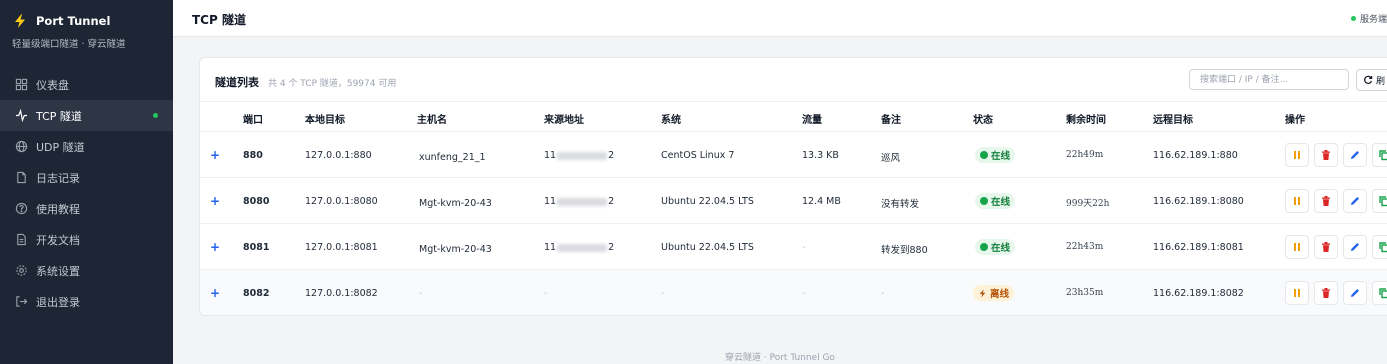 The image size is (1387, 364). I want to click on lightning-bolt-icon, so click(982, 293).